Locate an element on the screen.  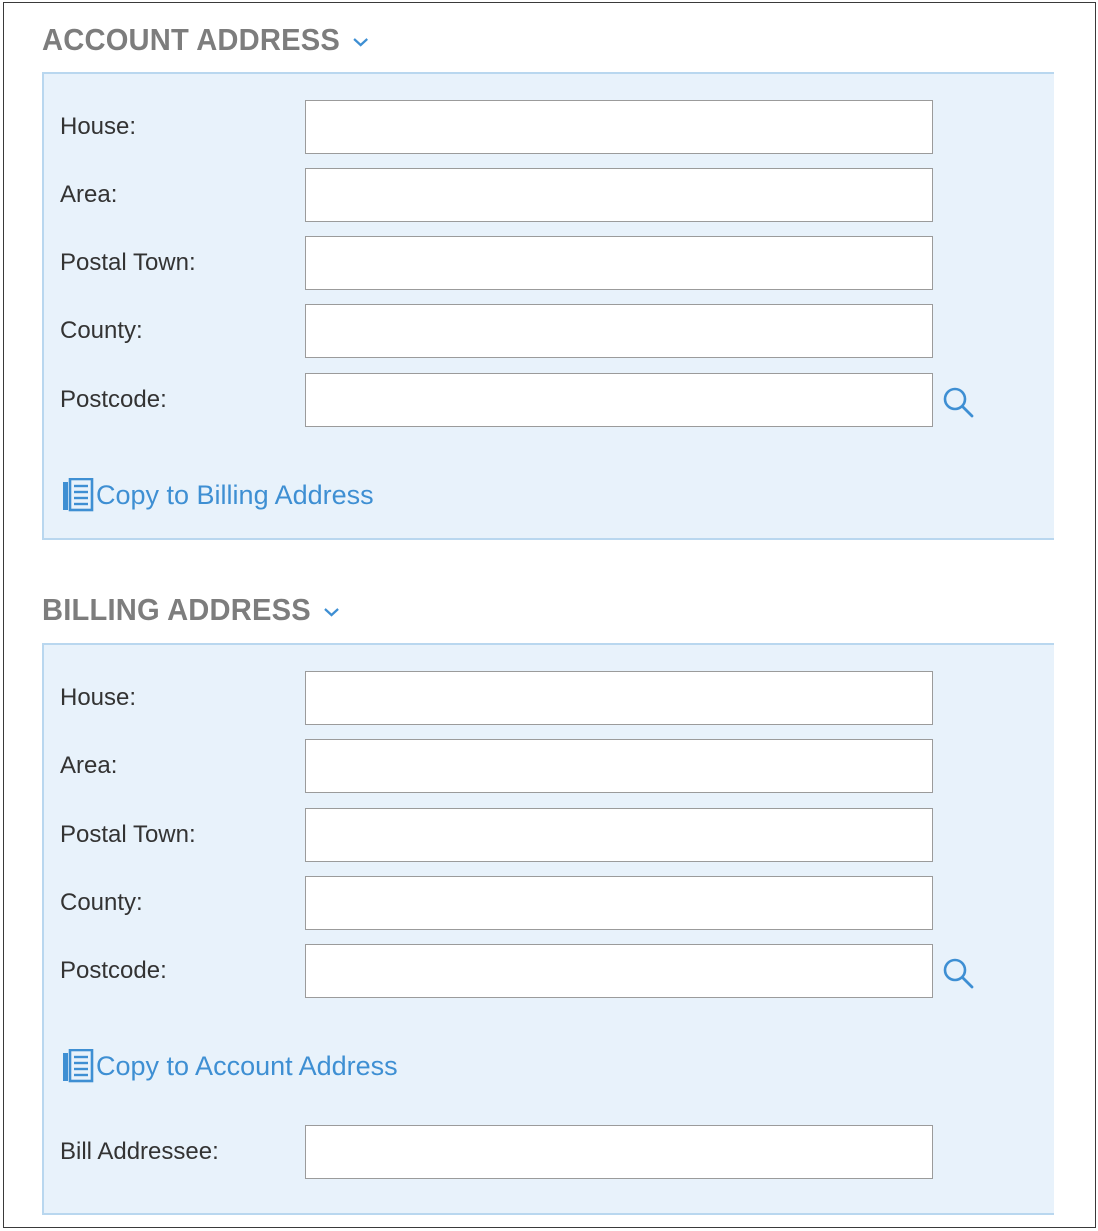
account-address-header: ACCOUNT ADDRESS is located at coordinates (206, 40).